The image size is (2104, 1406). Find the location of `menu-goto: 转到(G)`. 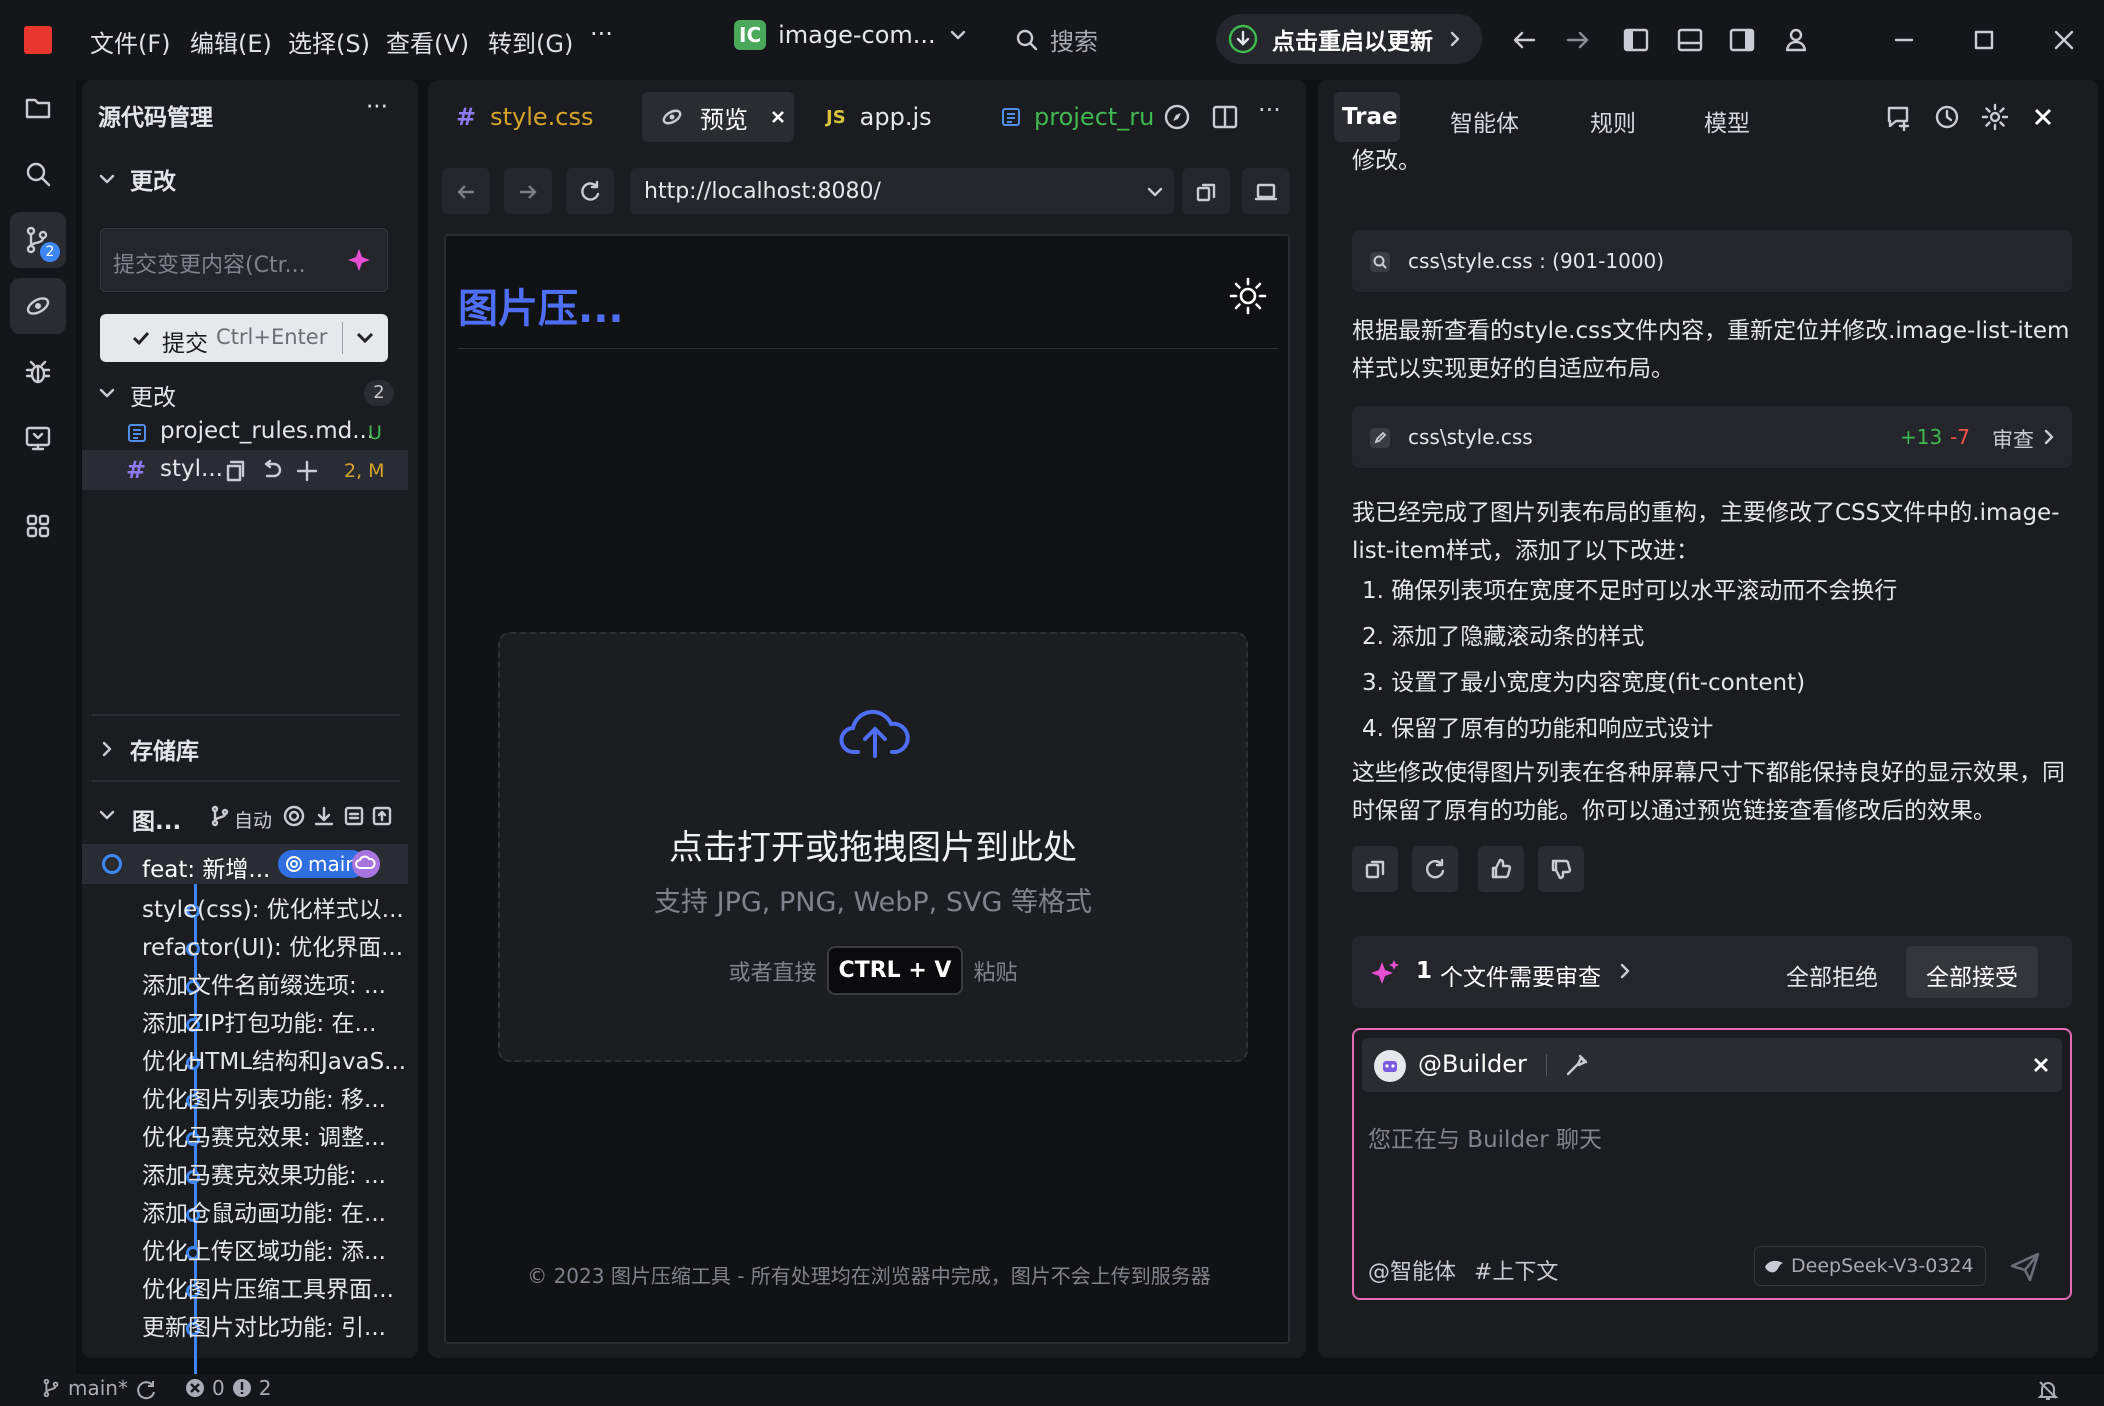

menu-goto: 转到(G) is located at coordinates (530, 41).